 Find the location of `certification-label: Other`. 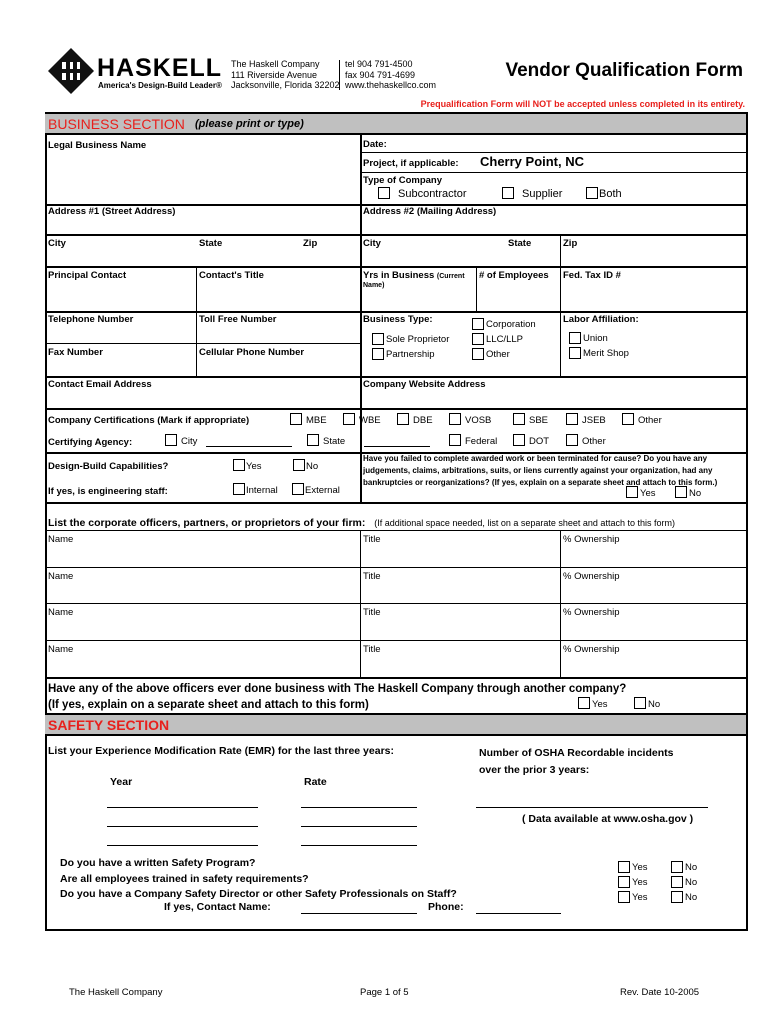

certification-label: Other is located at coordinates (650, 420).